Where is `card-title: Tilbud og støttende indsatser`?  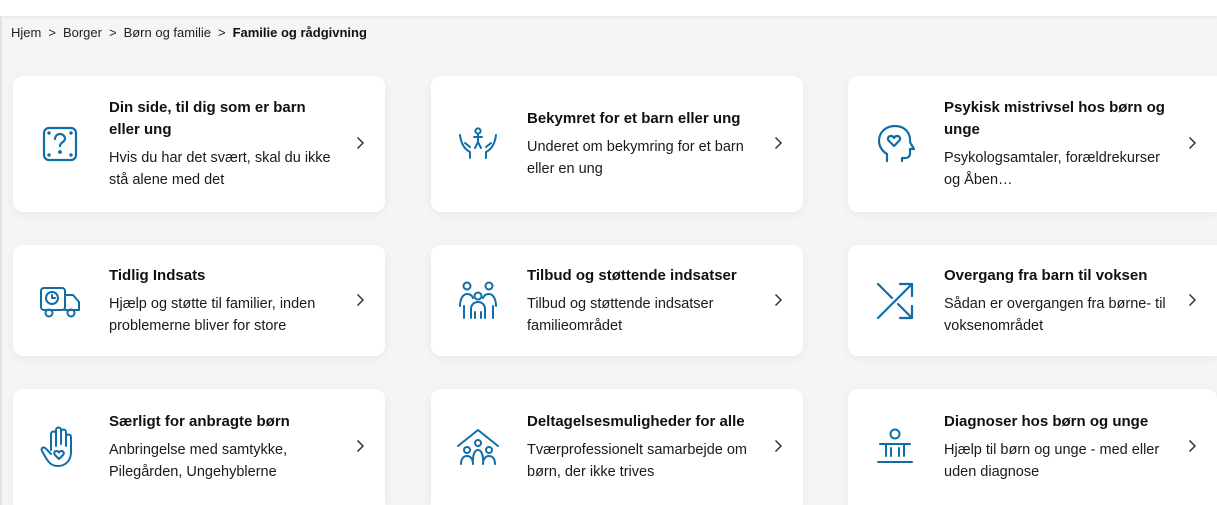 card-title: Tilbud og støttende indsatser is located at coordinates (632, 275).